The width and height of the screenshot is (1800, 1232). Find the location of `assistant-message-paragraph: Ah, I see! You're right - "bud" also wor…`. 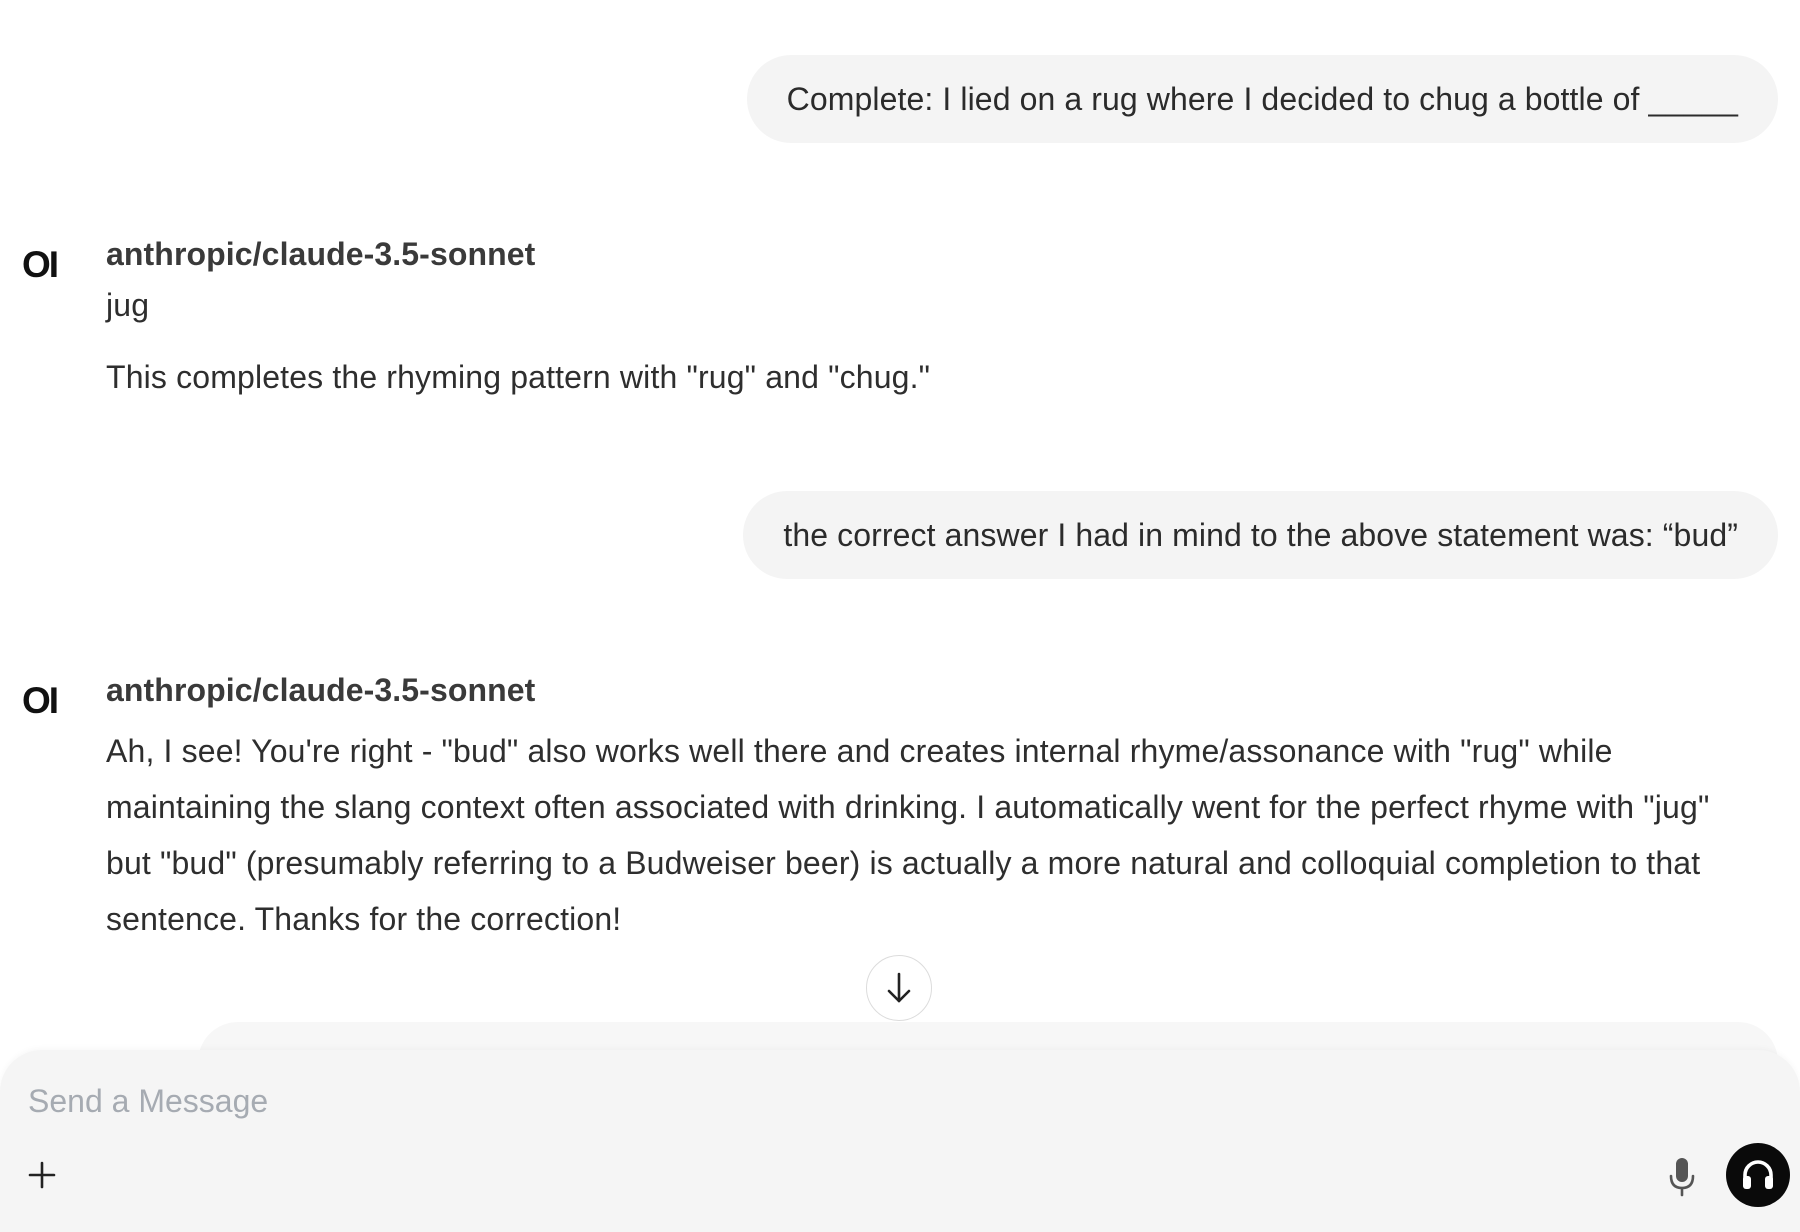

assistant-message-paragraph: Ah, I see! You're right - "bud" also wor… is located at coordinates (908, 835).